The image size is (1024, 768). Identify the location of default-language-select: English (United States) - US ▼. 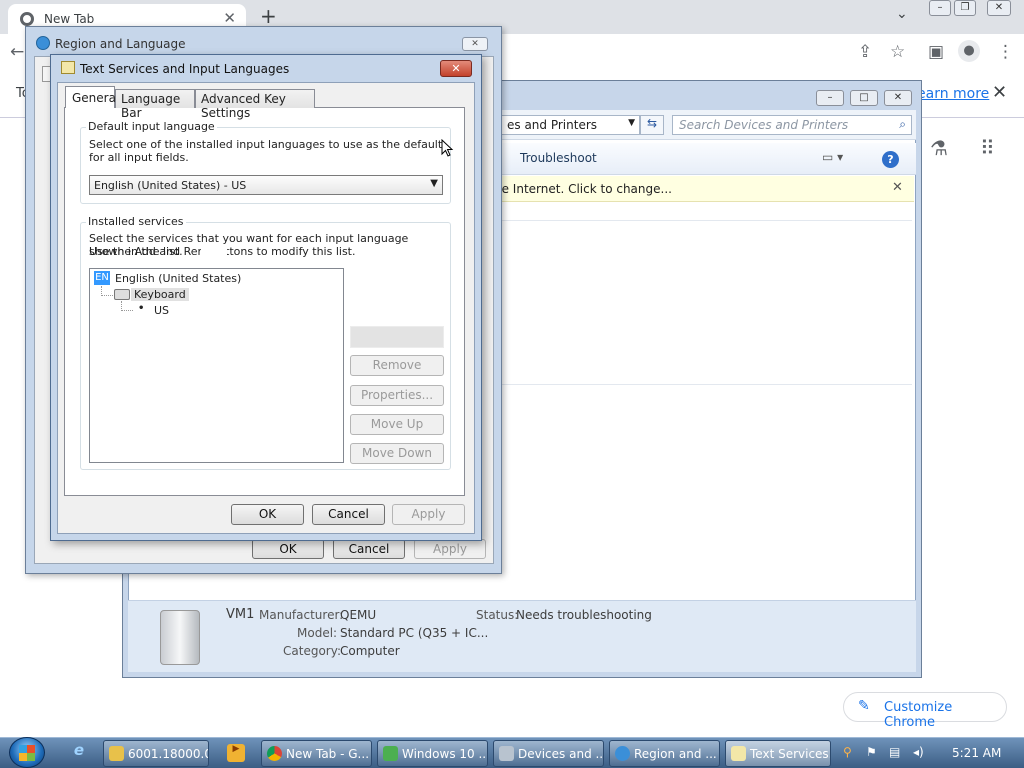
(266, 185).